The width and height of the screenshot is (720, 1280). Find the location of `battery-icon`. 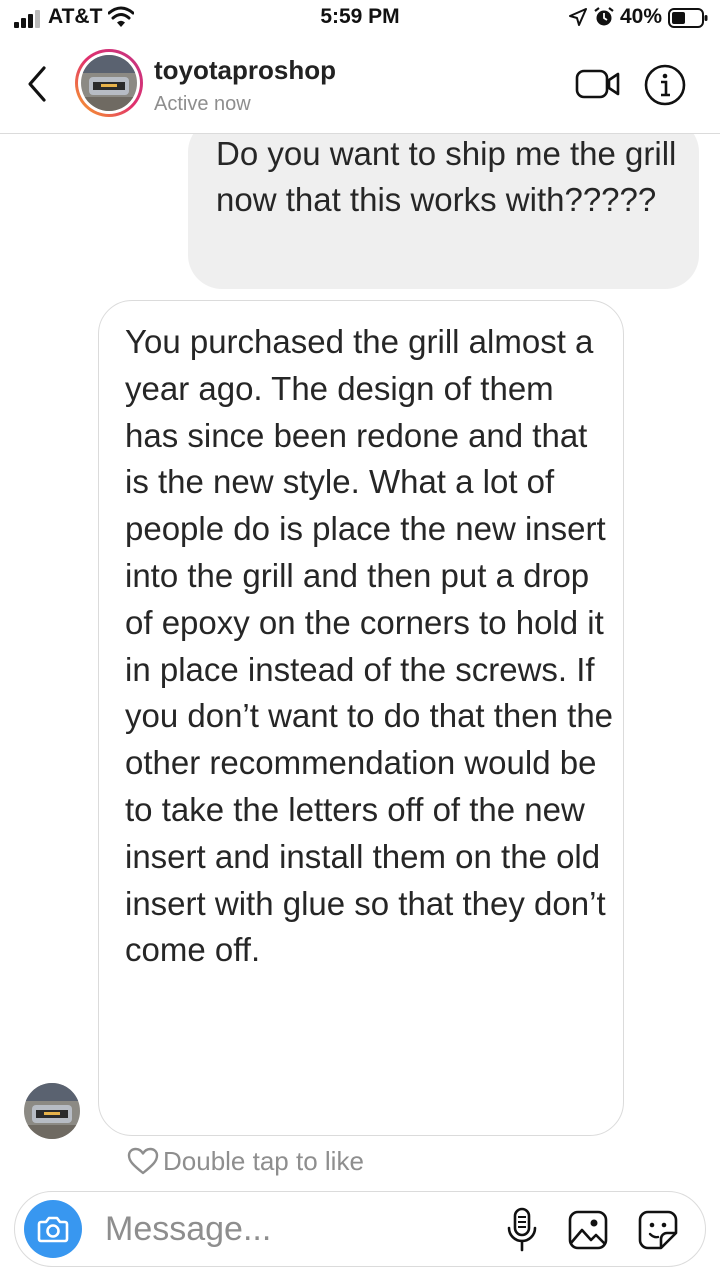

battery-icon is located at coordinates (688, 18).